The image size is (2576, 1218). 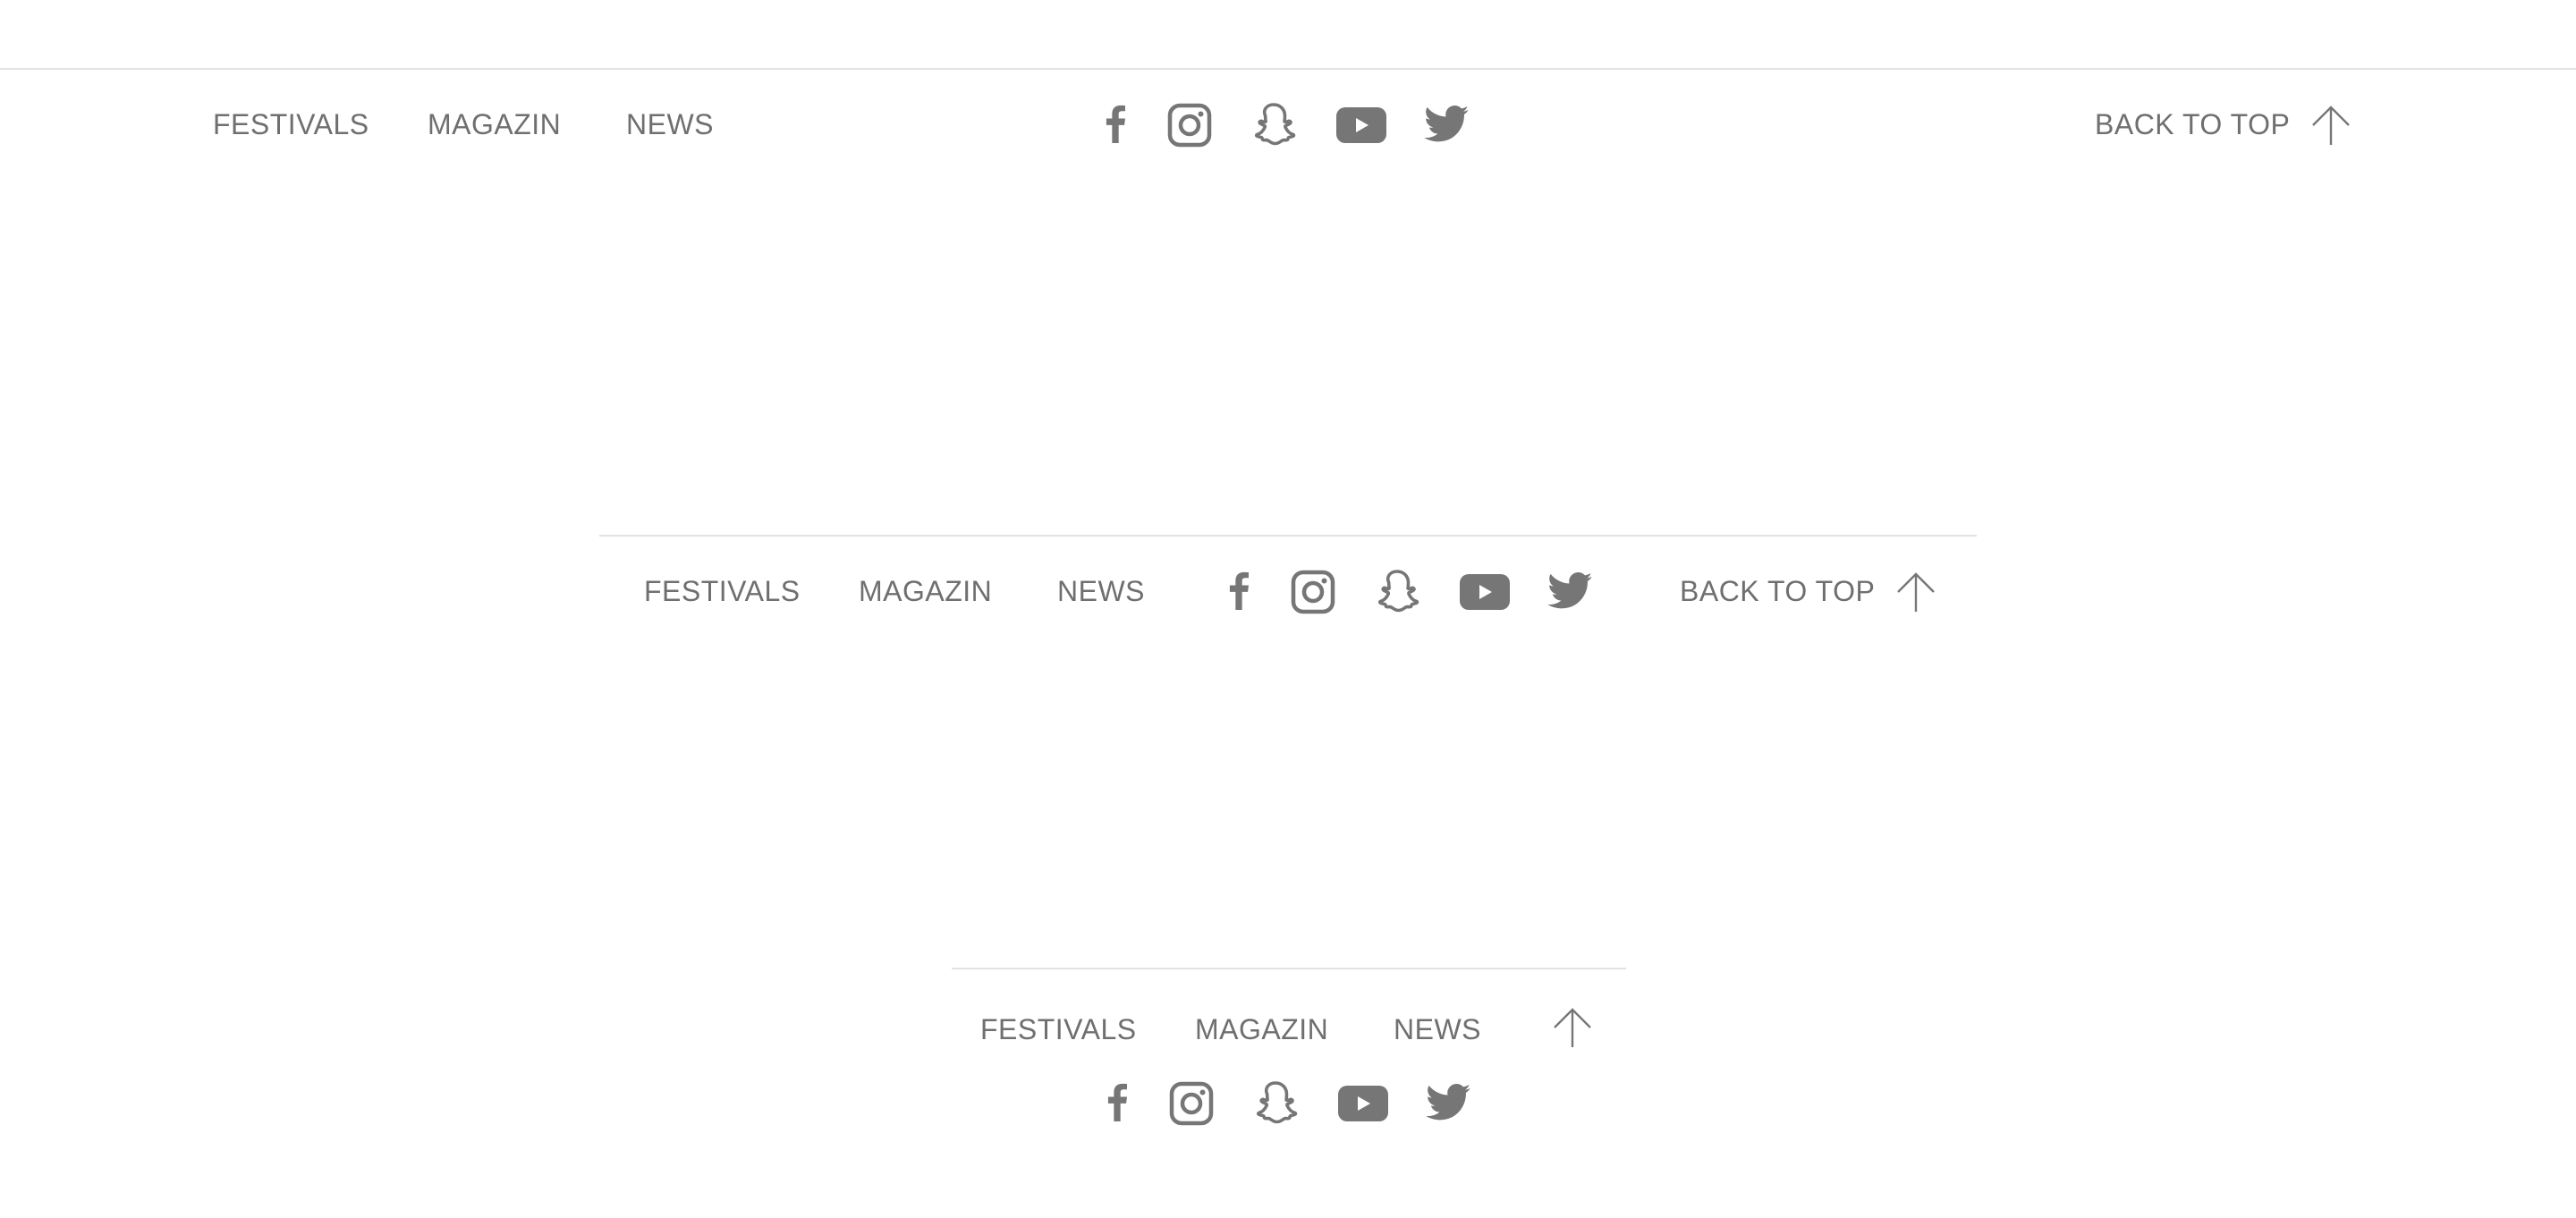 I want to click on footer-tablet: FESTIVALS MAGAZIN NEWS BACK TO TOP, so click(x=1288, y=595).